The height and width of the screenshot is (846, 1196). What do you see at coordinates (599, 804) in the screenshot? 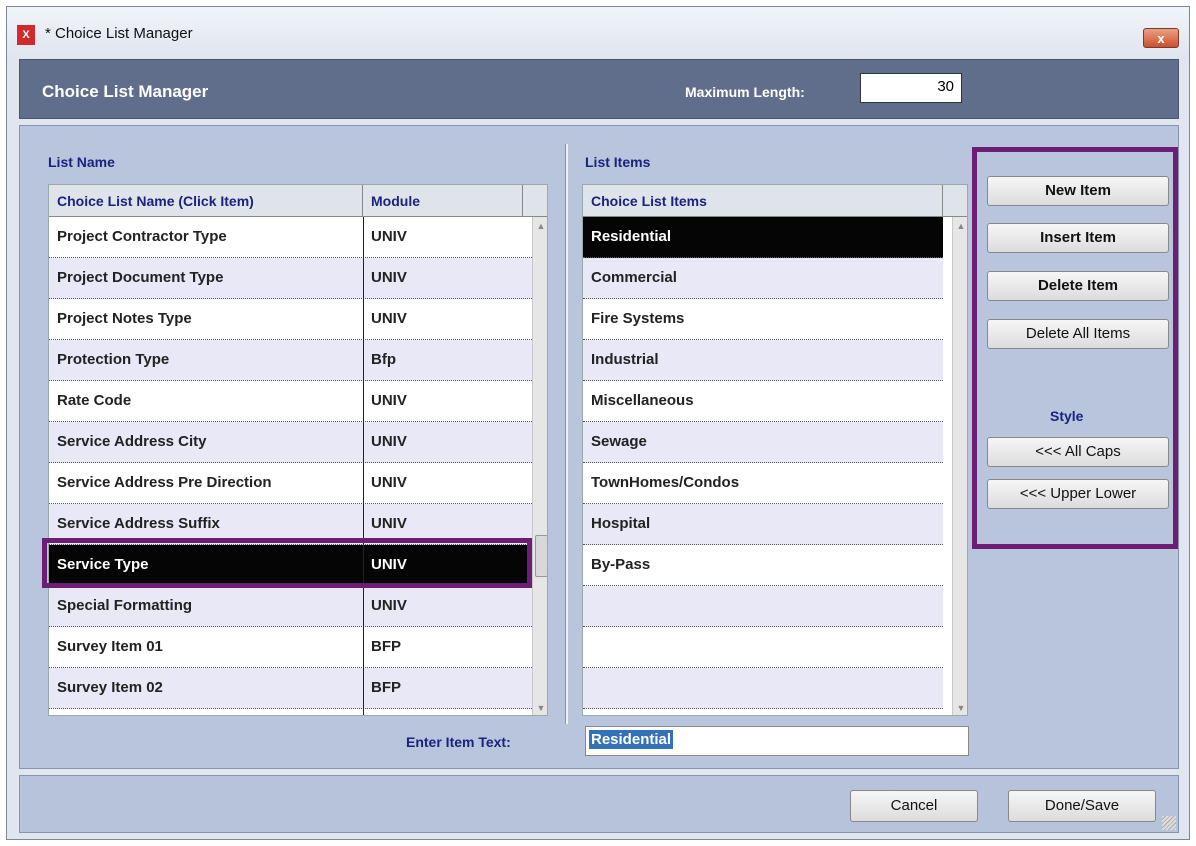
I see `footer-bar: Cancel Done/Save` at bounding box center [599, 804].